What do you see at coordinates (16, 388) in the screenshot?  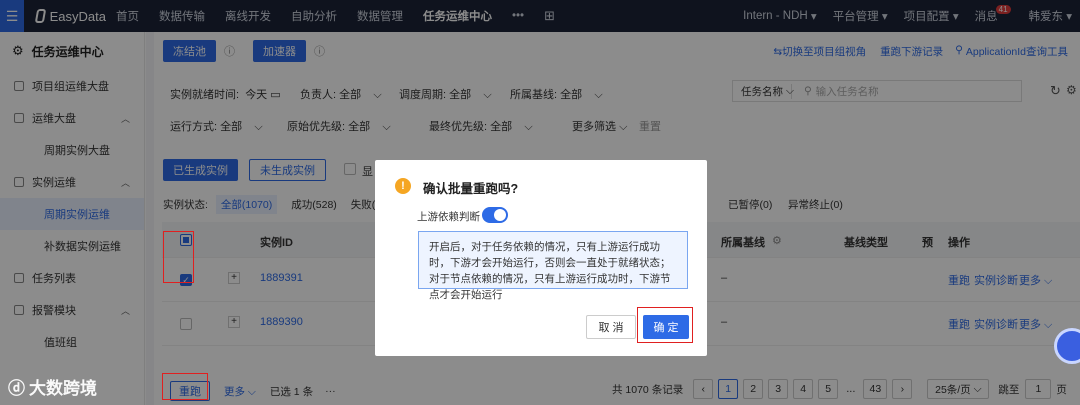 I see `watermark-icon: ⓓ` at bounding box center [16, 388].